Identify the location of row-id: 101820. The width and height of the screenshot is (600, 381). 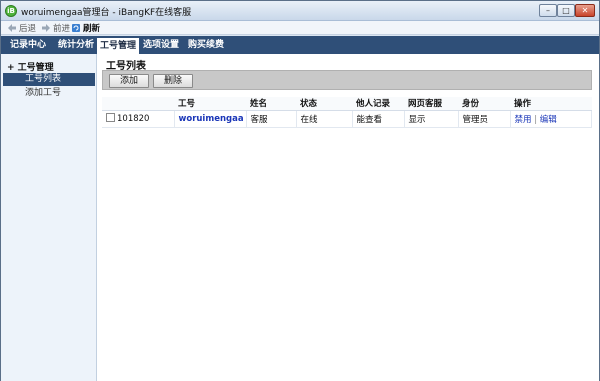
(133, 119).